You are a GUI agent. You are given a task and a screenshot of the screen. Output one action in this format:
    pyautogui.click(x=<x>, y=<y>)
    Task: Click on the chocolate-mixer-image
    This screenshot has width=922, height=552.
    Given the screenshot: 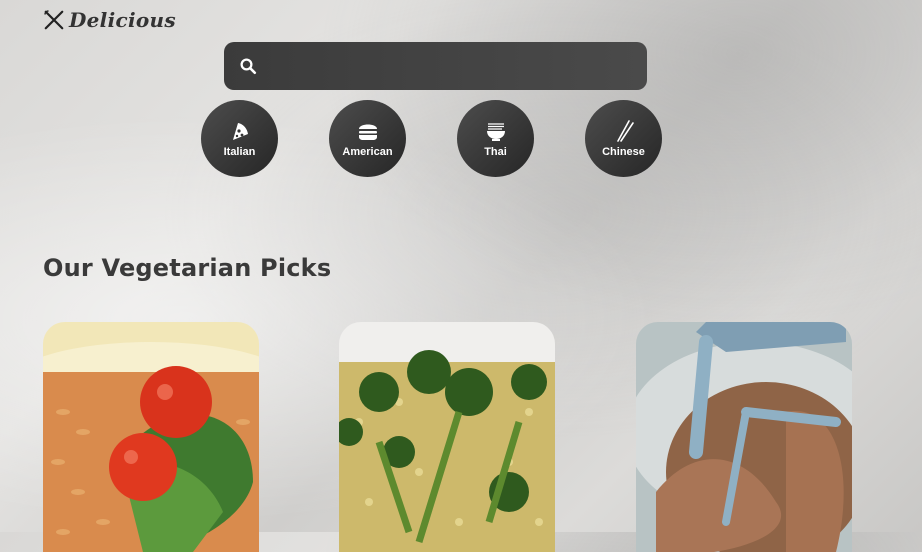 What is the action you would take?
    pyautogui.click(x=744, y=437)
    